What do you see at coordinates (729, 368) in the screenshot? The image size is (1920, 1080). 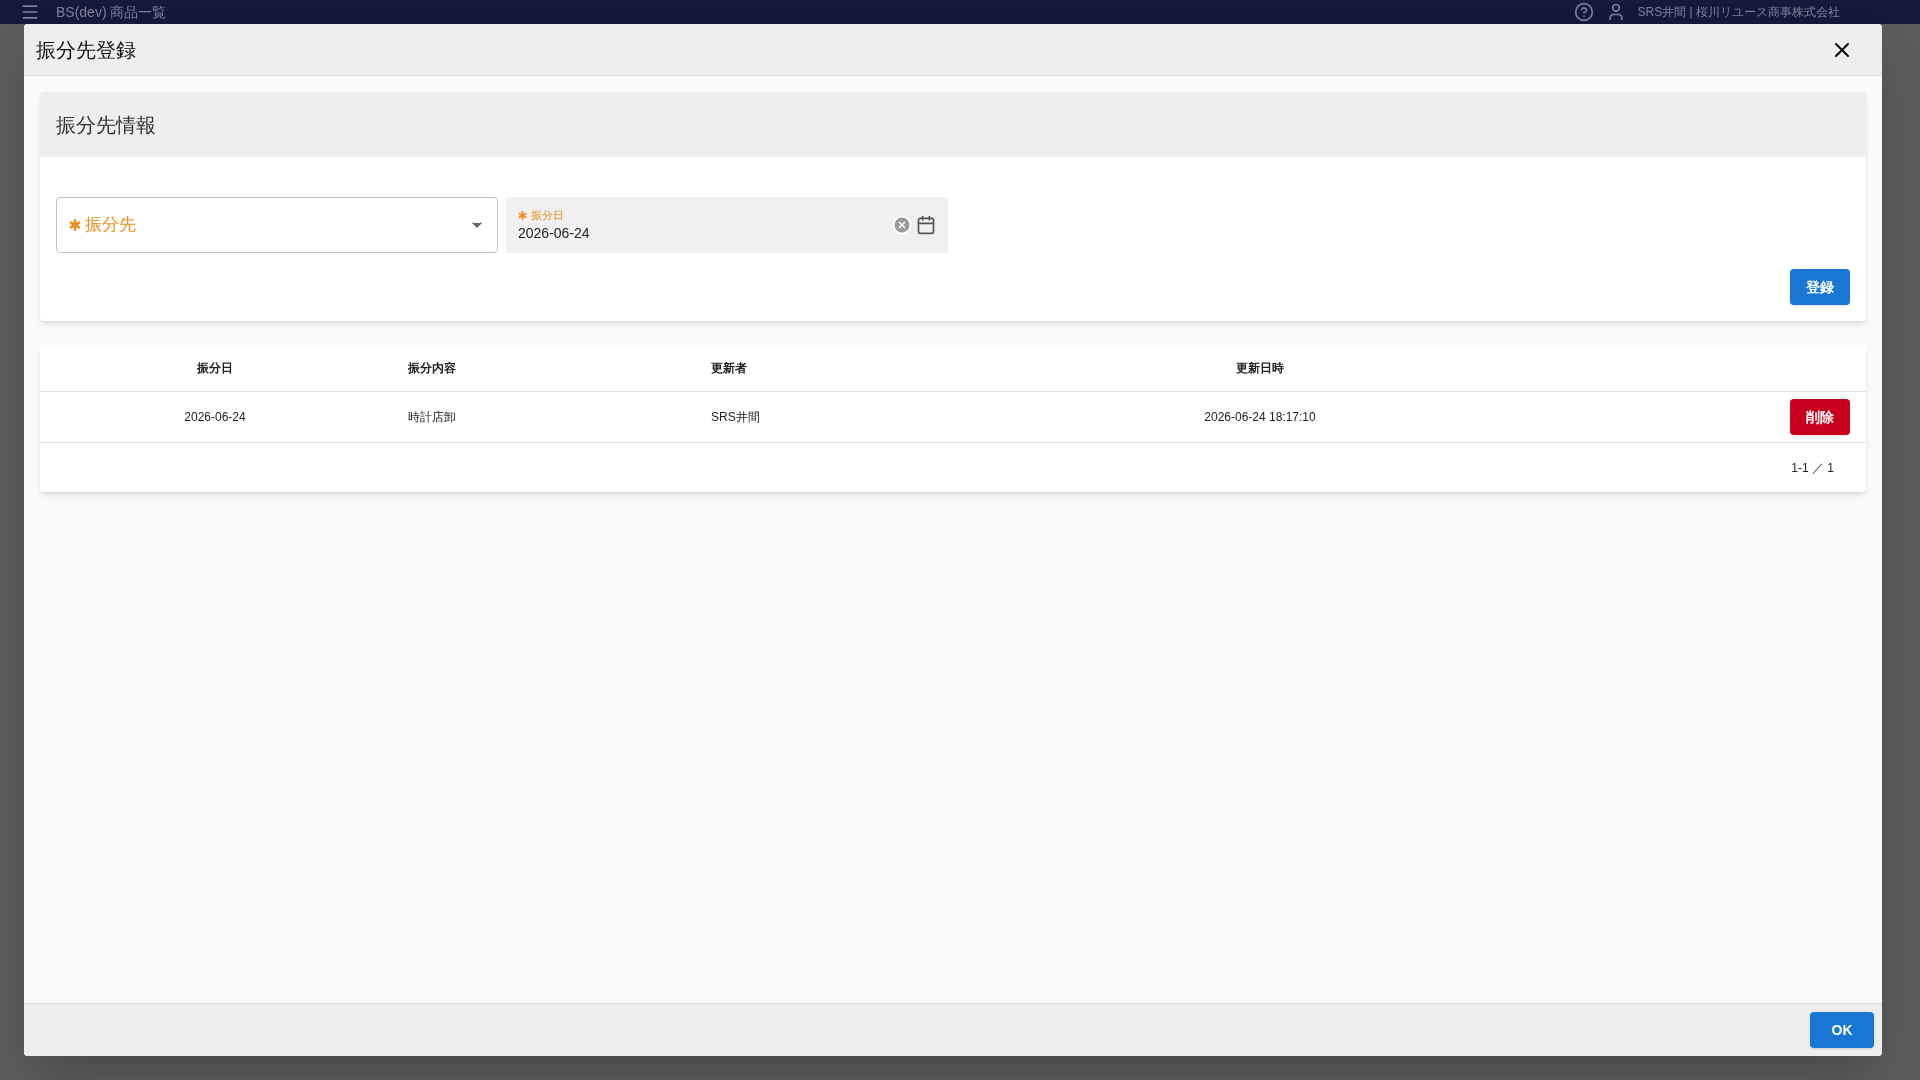 I see `column-header: 更新者` at bounding box center [729, 368].